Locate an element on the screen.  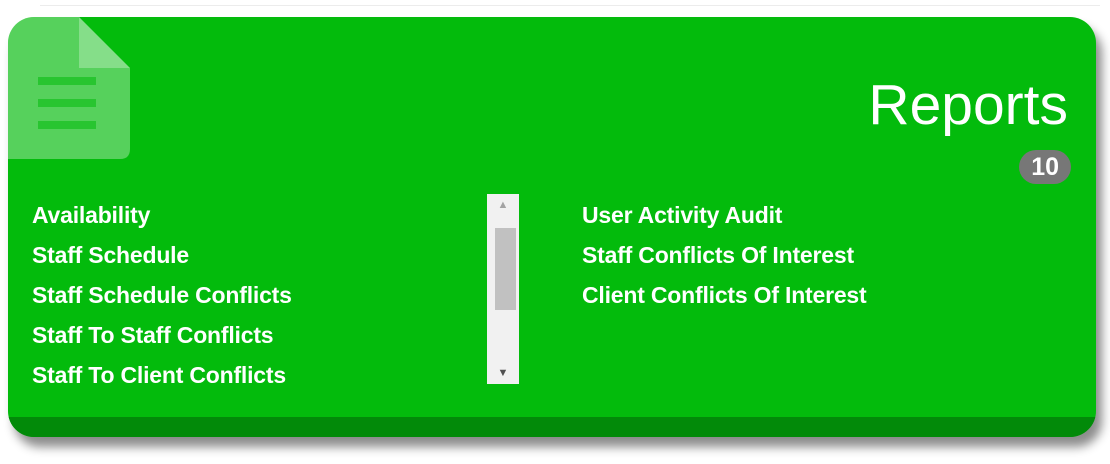
report-count-badge: 10 is located at coordinates (1045, 167).